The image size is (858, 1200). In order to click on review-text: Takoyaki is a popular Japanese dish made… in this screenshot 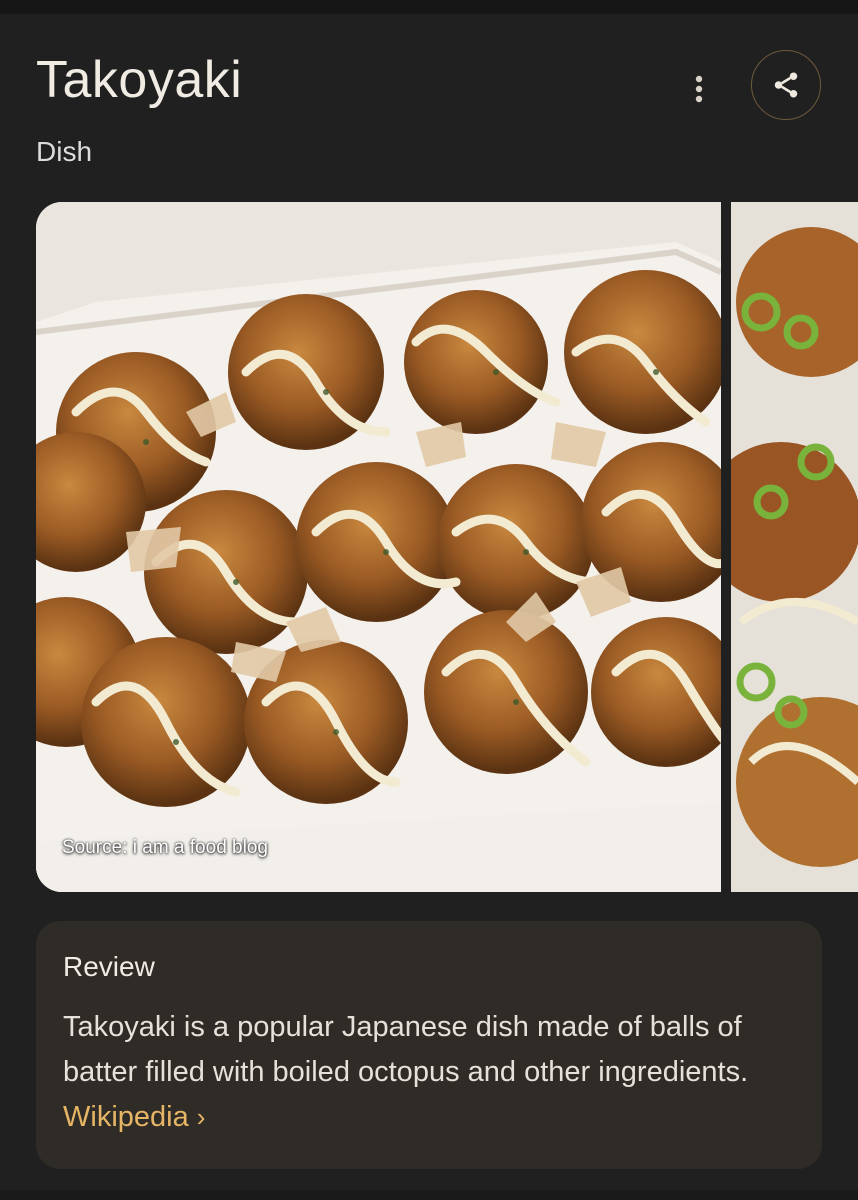, I will do `click(406, 1049)`.